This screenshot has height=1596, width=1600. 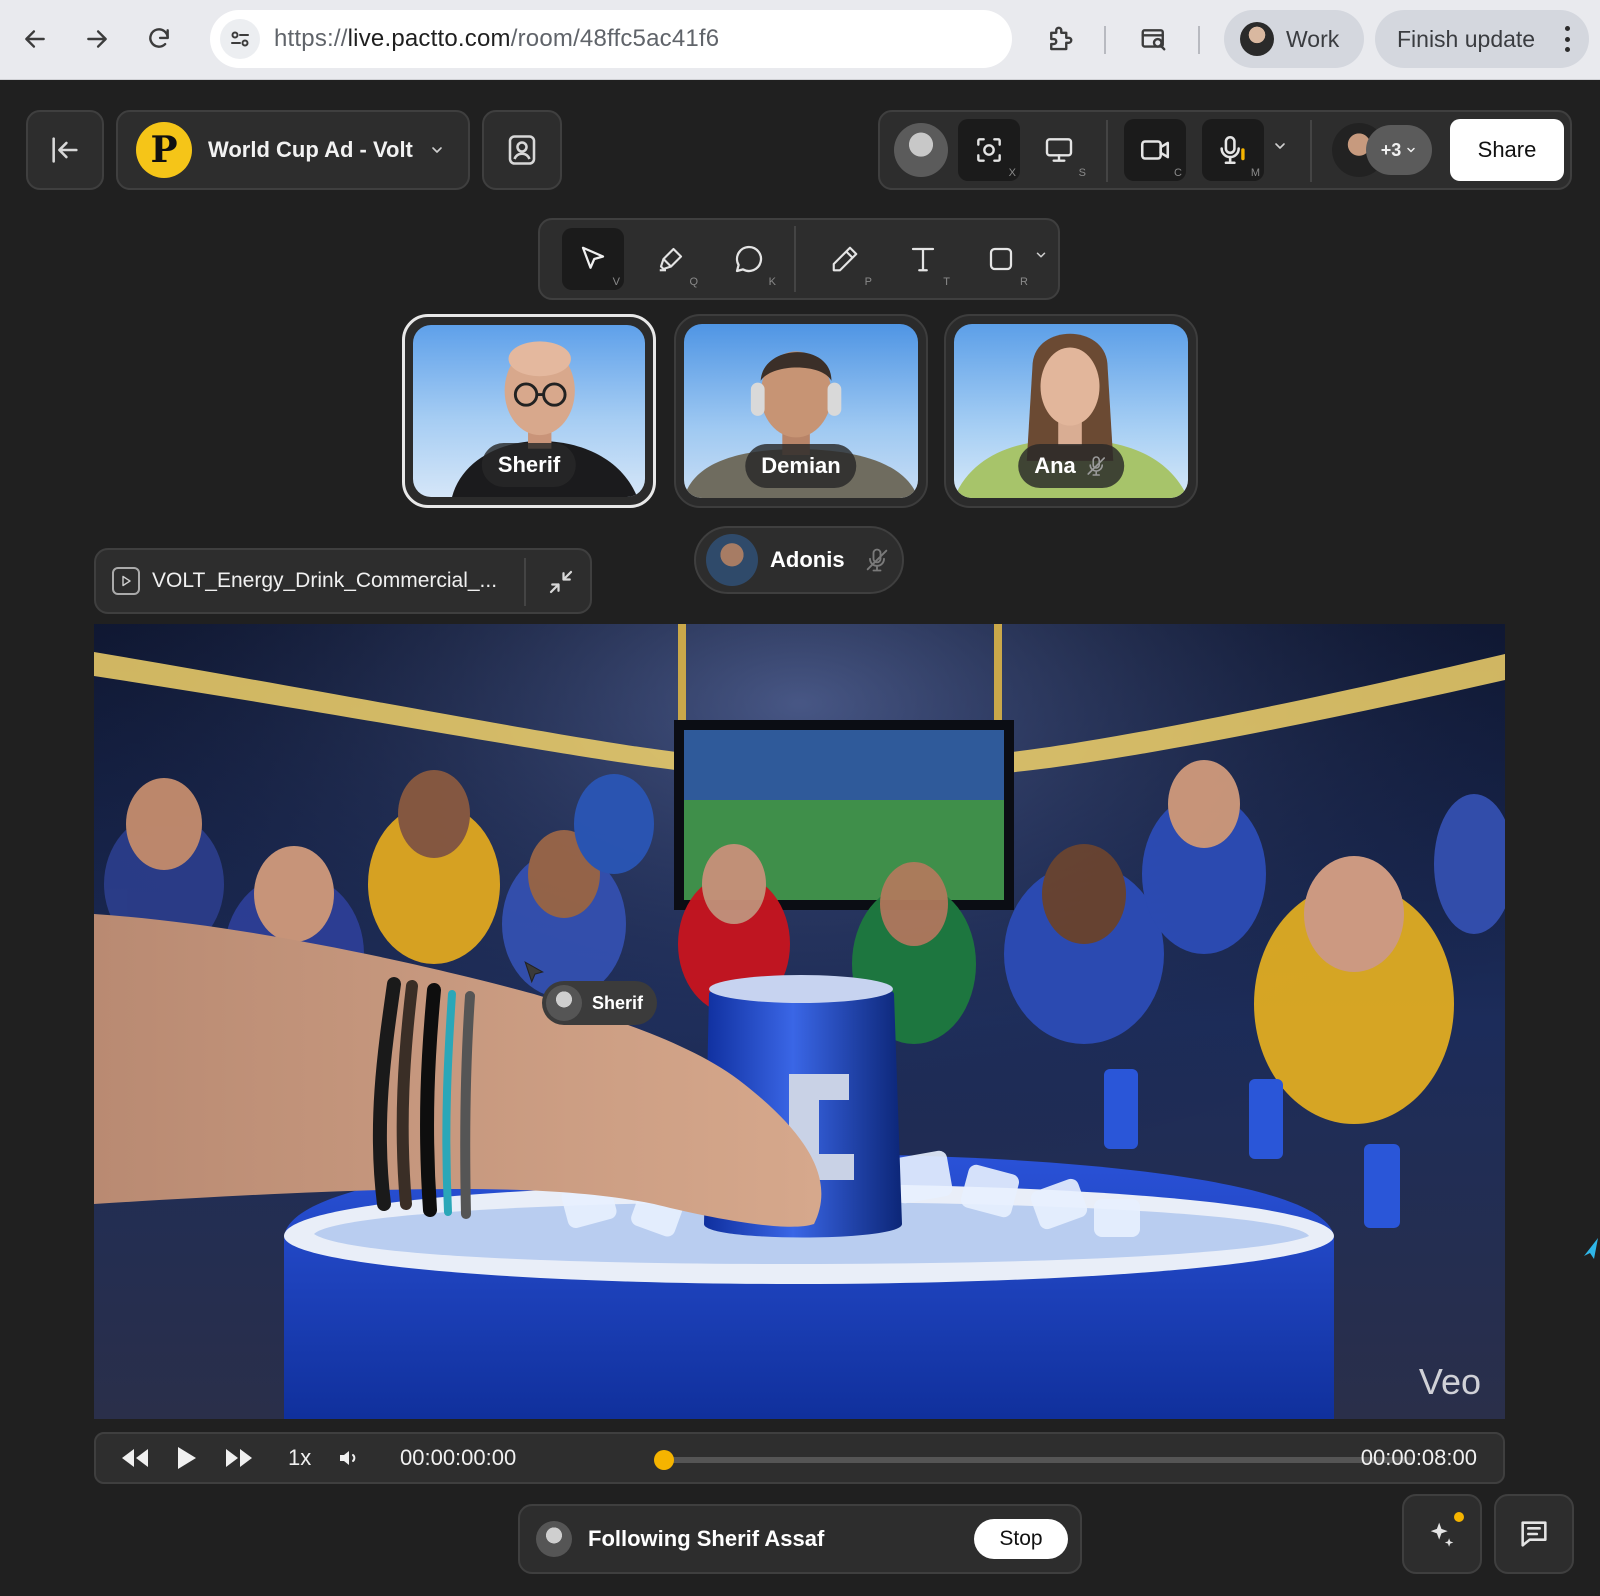 I want to click on pointer-icon, so click(x=593, y=257).